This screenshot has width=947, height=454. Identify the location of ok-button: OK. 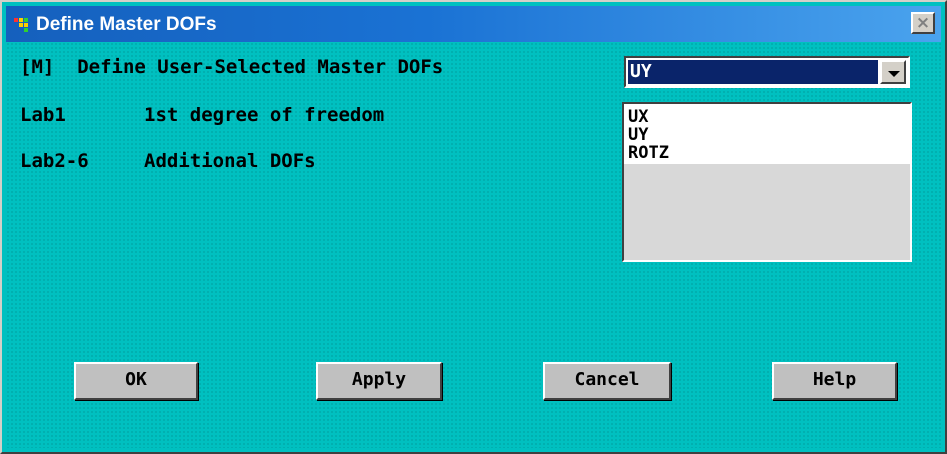
(136, 381).